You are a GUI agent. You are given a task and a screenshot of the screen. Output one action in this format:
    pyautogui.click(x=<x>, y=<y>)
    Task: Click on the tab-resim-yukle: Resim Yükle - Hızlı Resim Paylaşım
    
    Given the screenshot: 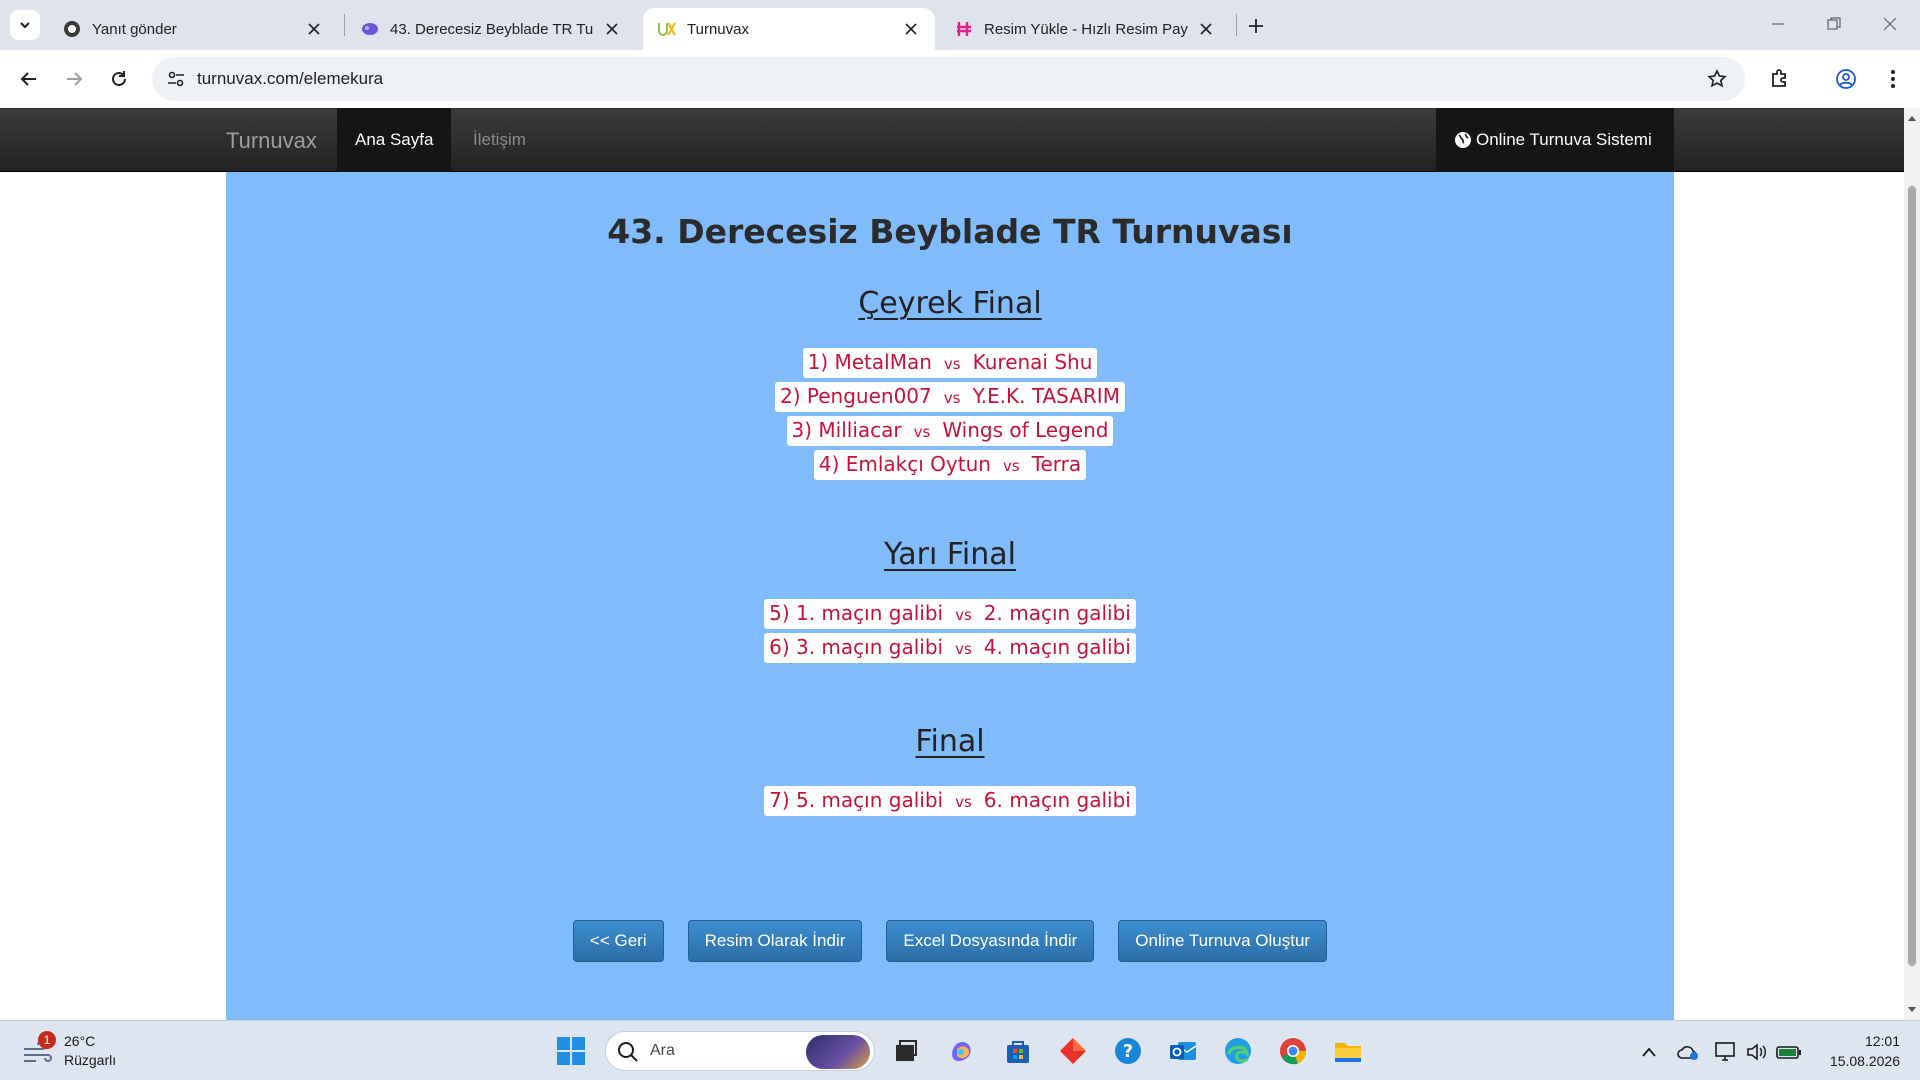 What is the action you would take?
    pyautogui.click(x=1085, y=29)
    